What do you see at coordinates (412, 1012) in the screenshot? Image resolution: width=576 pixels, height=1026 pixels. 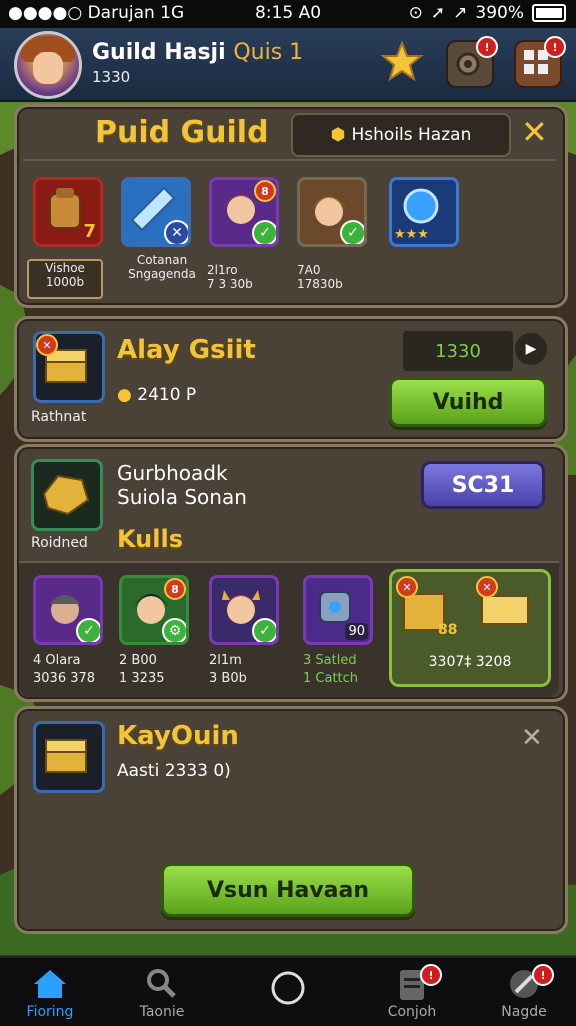 I see `tab-clipboard-label: Conjoh` at bounding box center [412, 1012].